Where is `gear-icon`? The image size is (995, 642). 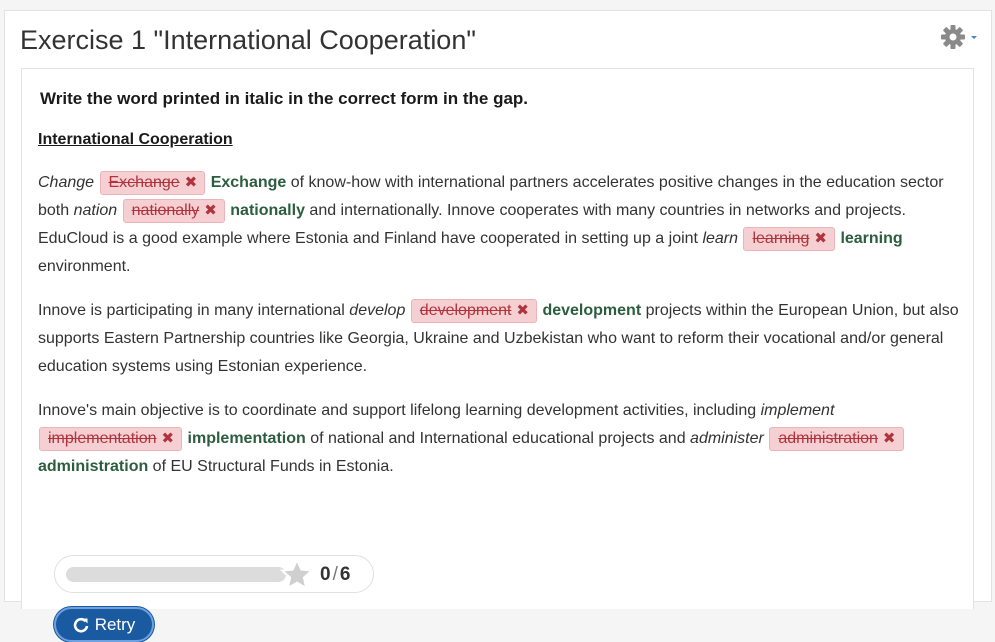
gear-icon is located at coordinates (959, 37).